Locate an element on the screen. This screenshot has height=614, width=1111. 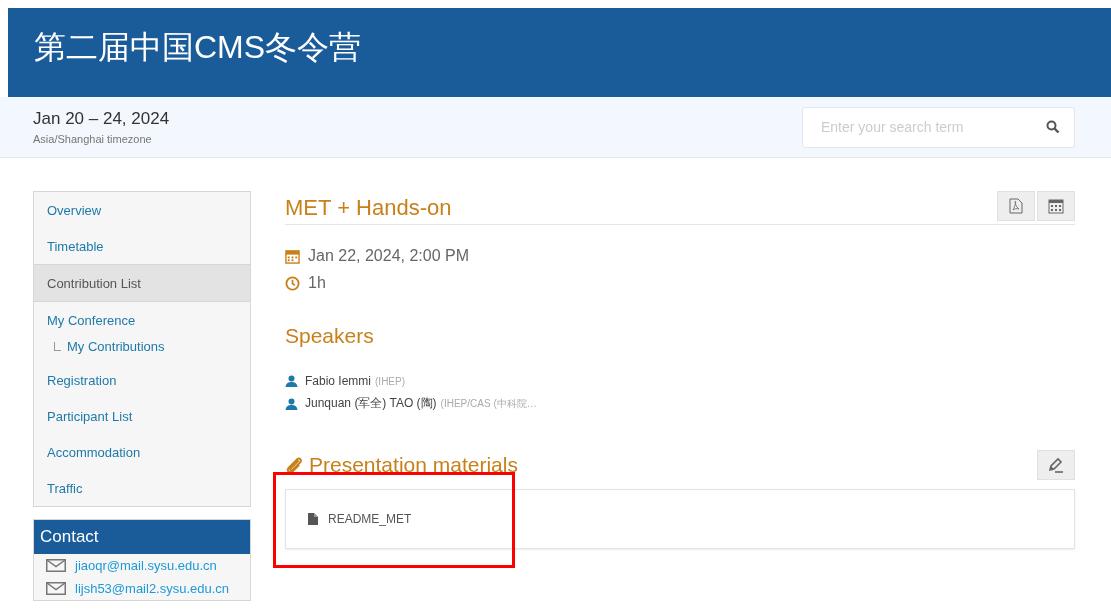
menu-item: Overview is located at coordinates (142, 210).